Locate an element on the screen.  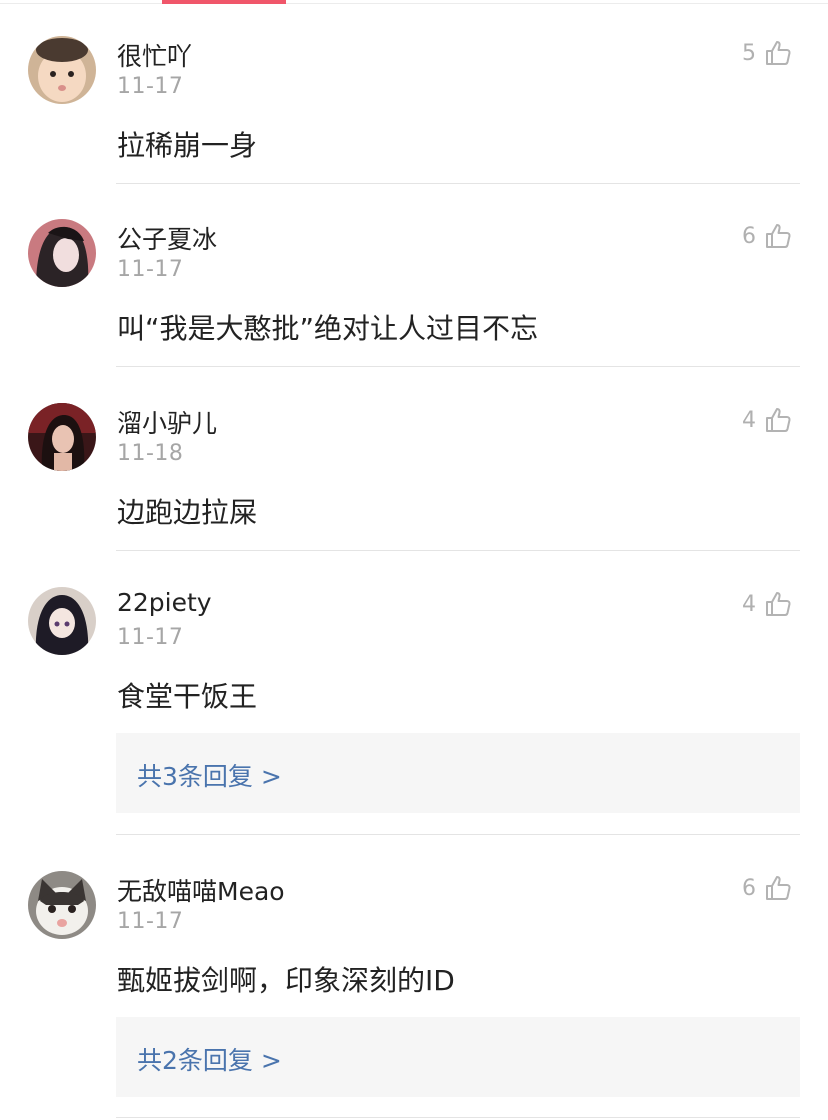
comment-text: 叫“我是大憨批”绝对让人过目不忘 is located at coordinates (328, 328).